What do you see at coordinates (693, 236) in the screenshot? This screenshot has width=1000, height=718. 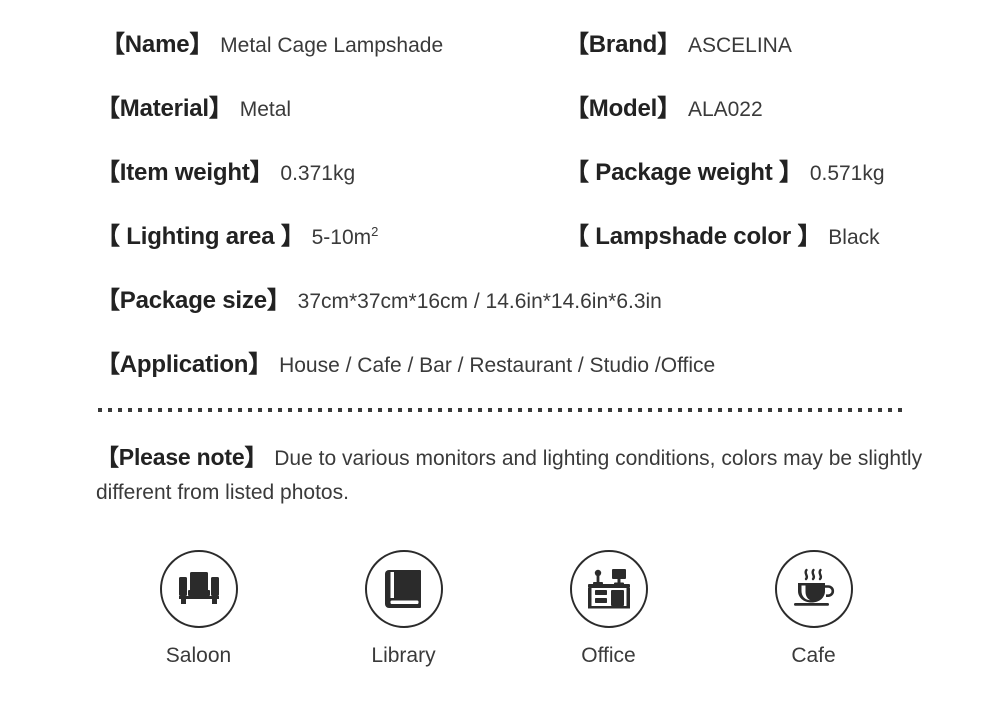 I see `spec-label: 【 Lampshade color 】` at bounding box center [693, 236].